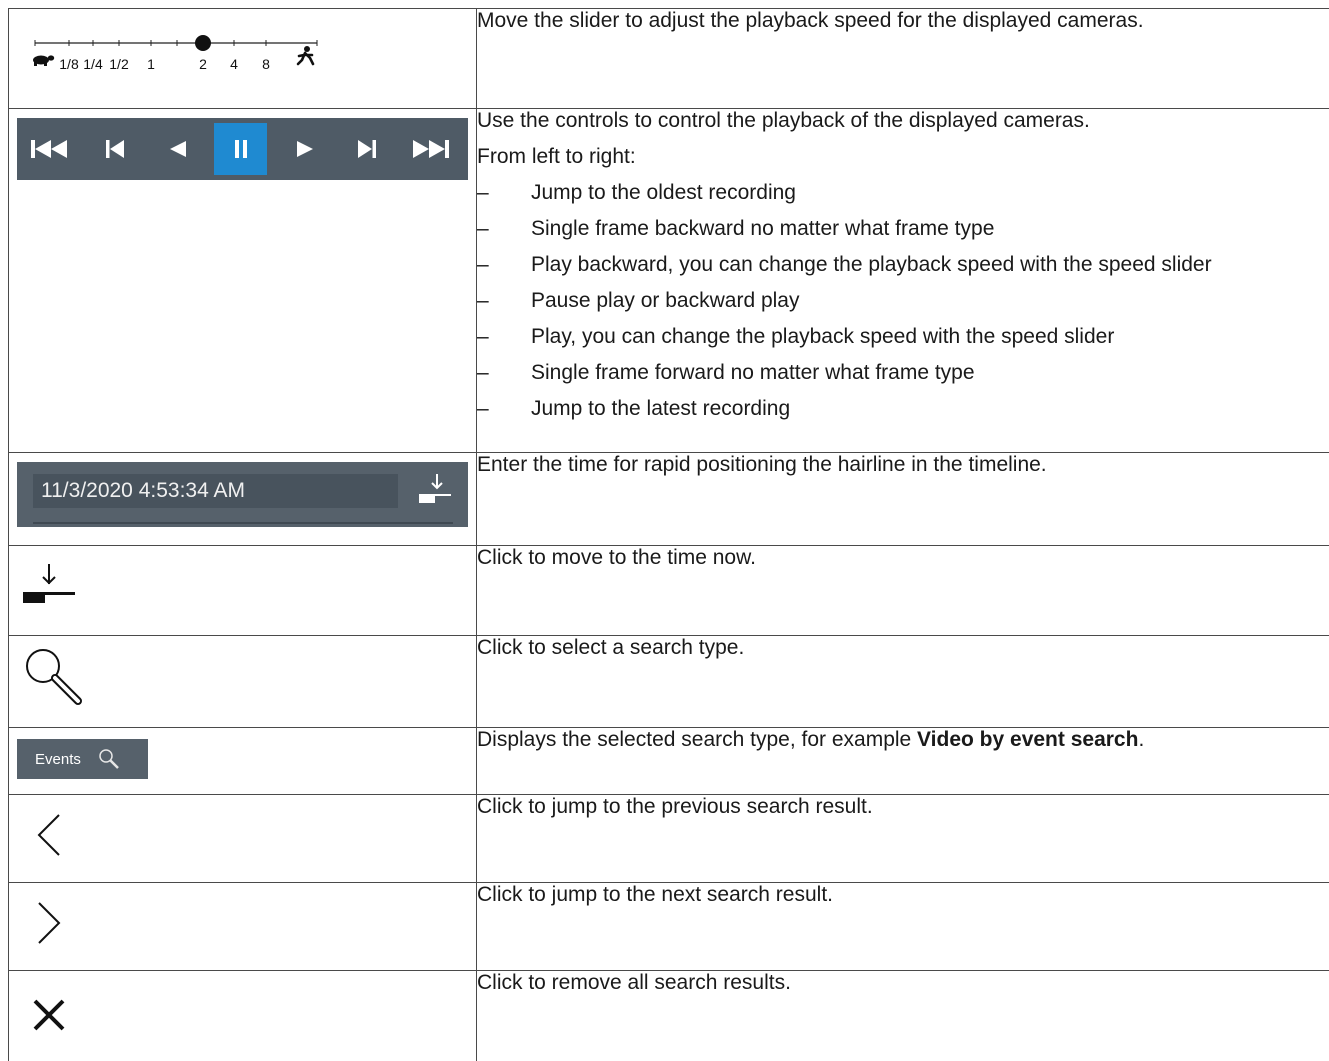 This screenshot has height=1061, width=1329. I want to click on frame-backward-button, so click(114, 149).